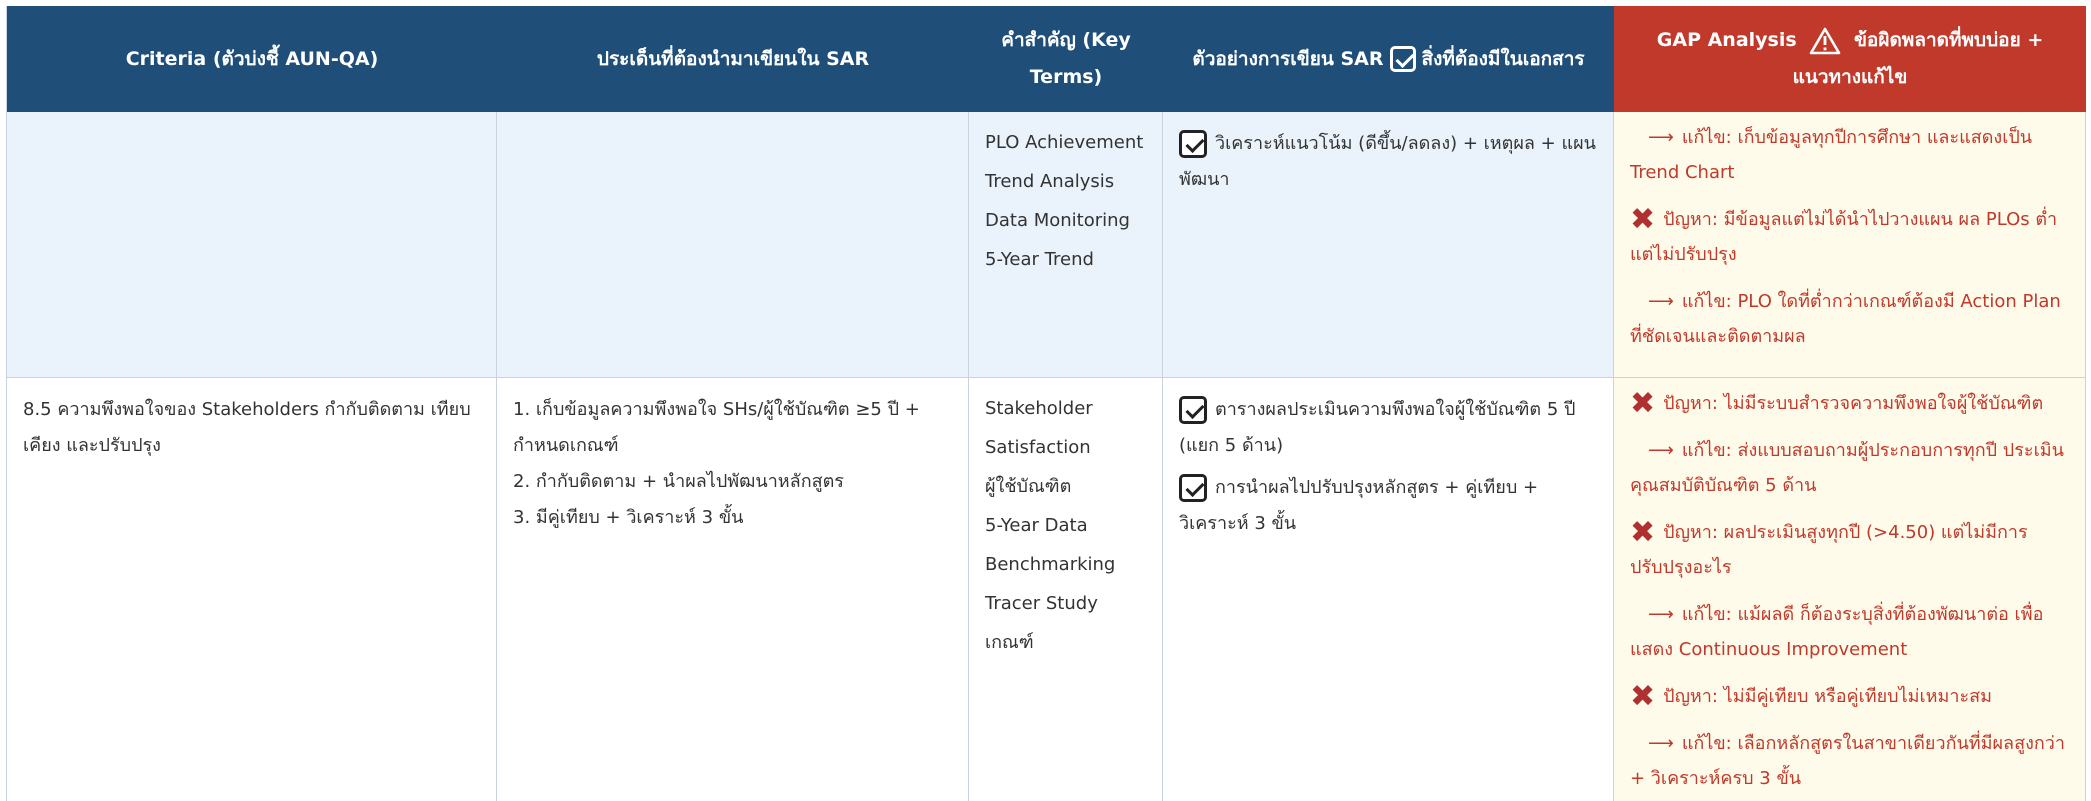  What do you see at coordinates (1050, 564) in the screenshot?
I see `key-term: Benchmarking` at bounding box center [1050, 564].